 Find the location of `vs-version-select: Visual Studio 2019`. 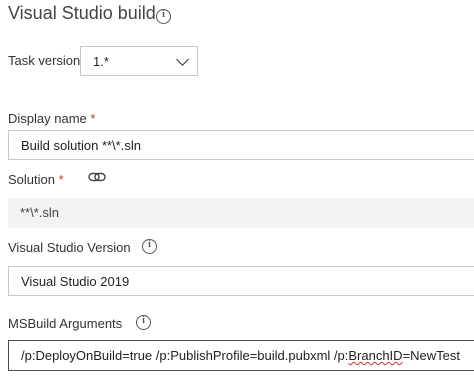

vs-version-select: Visual Studio 2019 is located at coordinates (241, 281).